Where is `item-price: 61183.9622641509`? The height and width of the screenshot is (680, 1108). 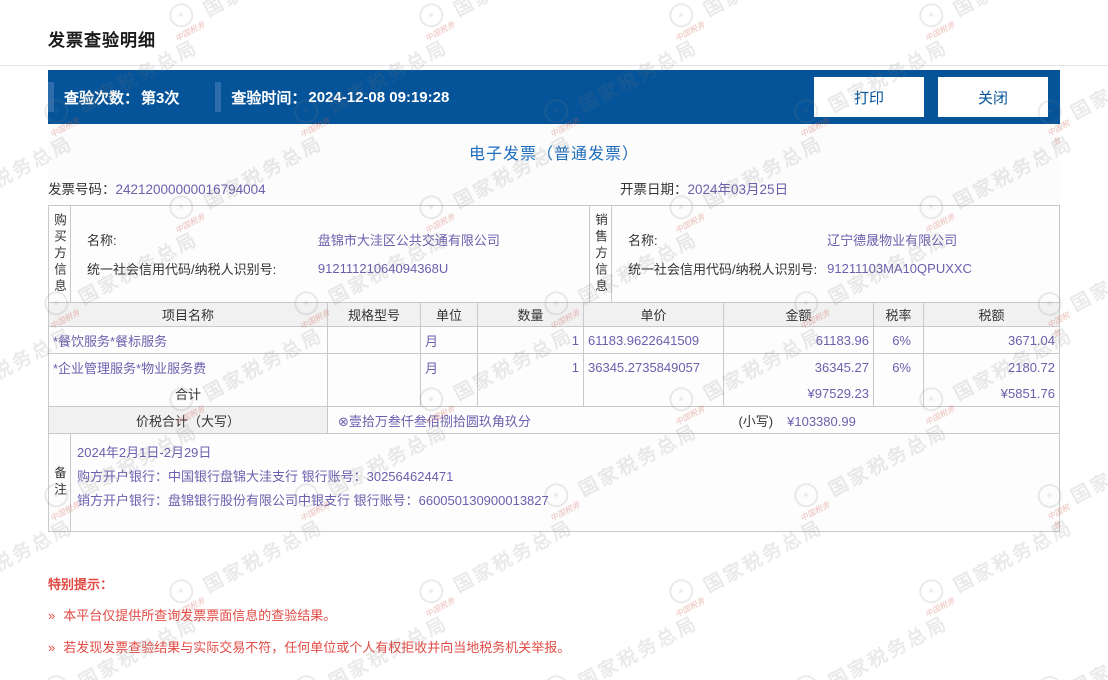 item-price: 61183.9622641509 is located at coordinates (654, 340).